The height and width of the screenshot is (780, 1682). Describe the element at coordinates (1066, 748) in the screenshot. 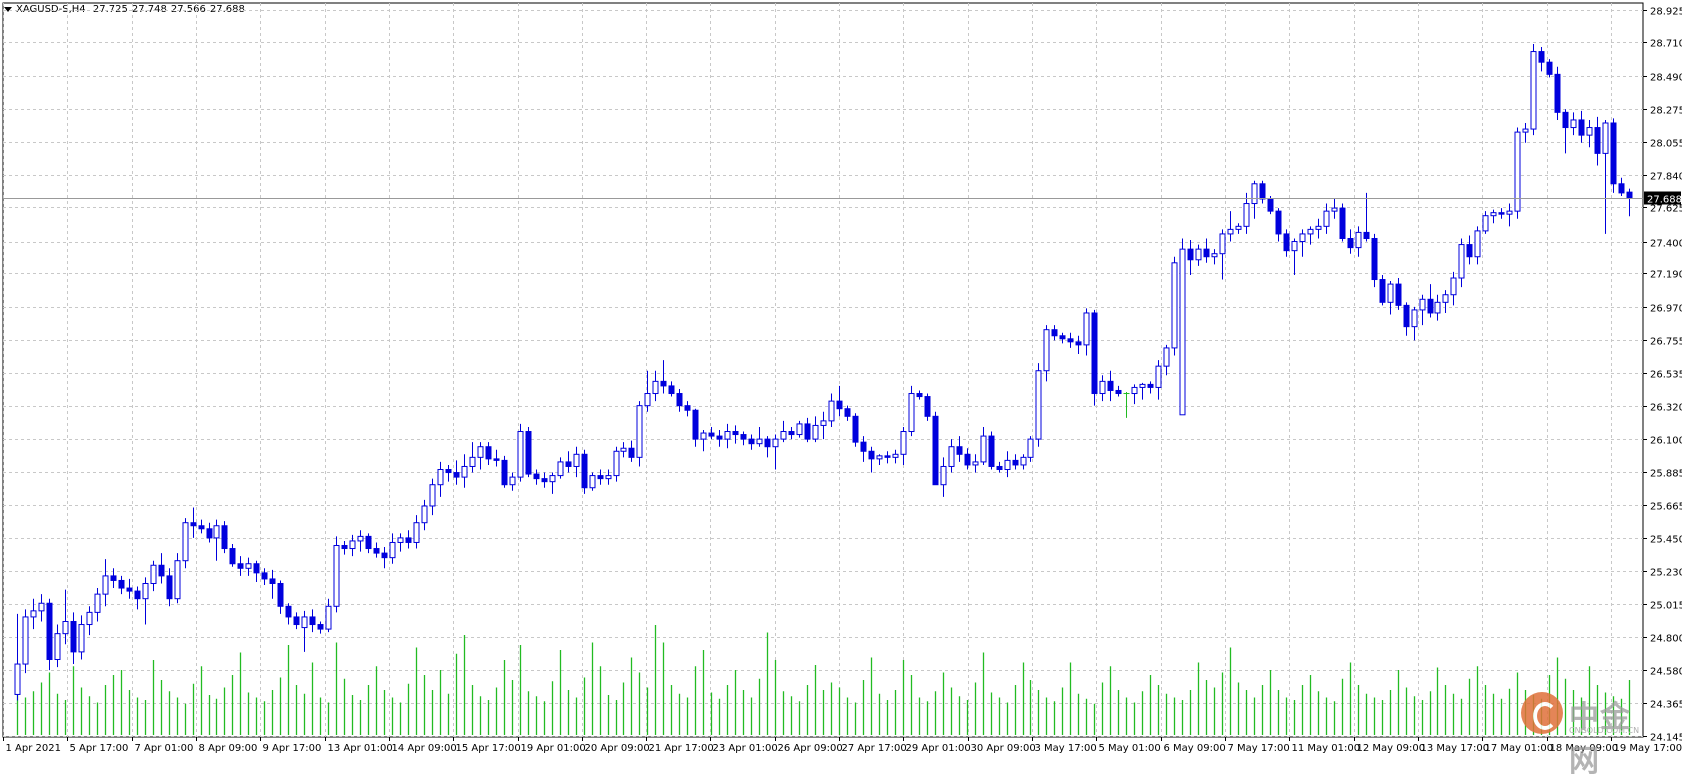

I see `x-tick-label: 3 May 17:00` at that location.